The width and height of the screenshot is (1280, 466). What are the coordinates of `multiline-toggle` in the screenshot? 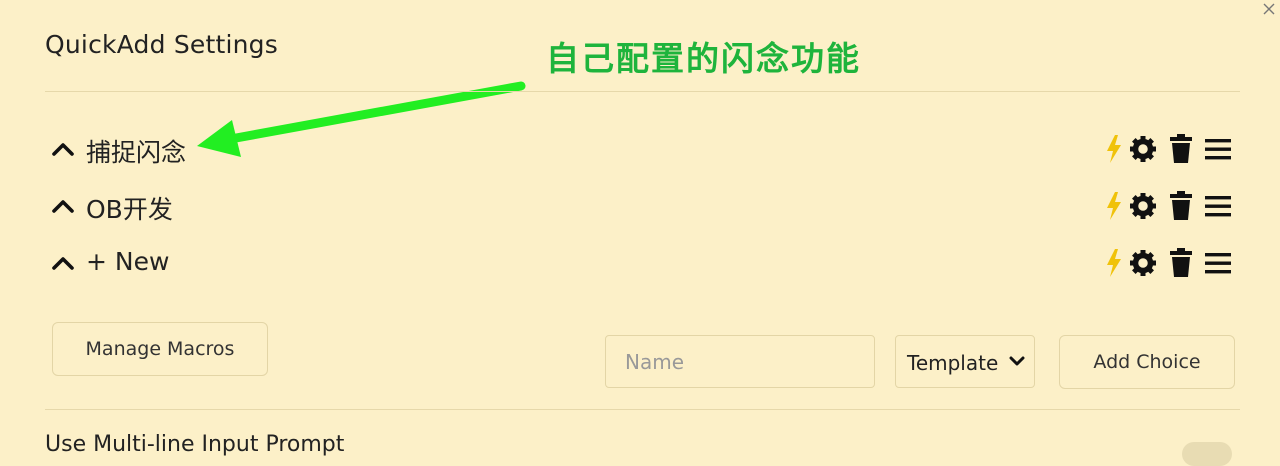 It's located at (1207, 454).